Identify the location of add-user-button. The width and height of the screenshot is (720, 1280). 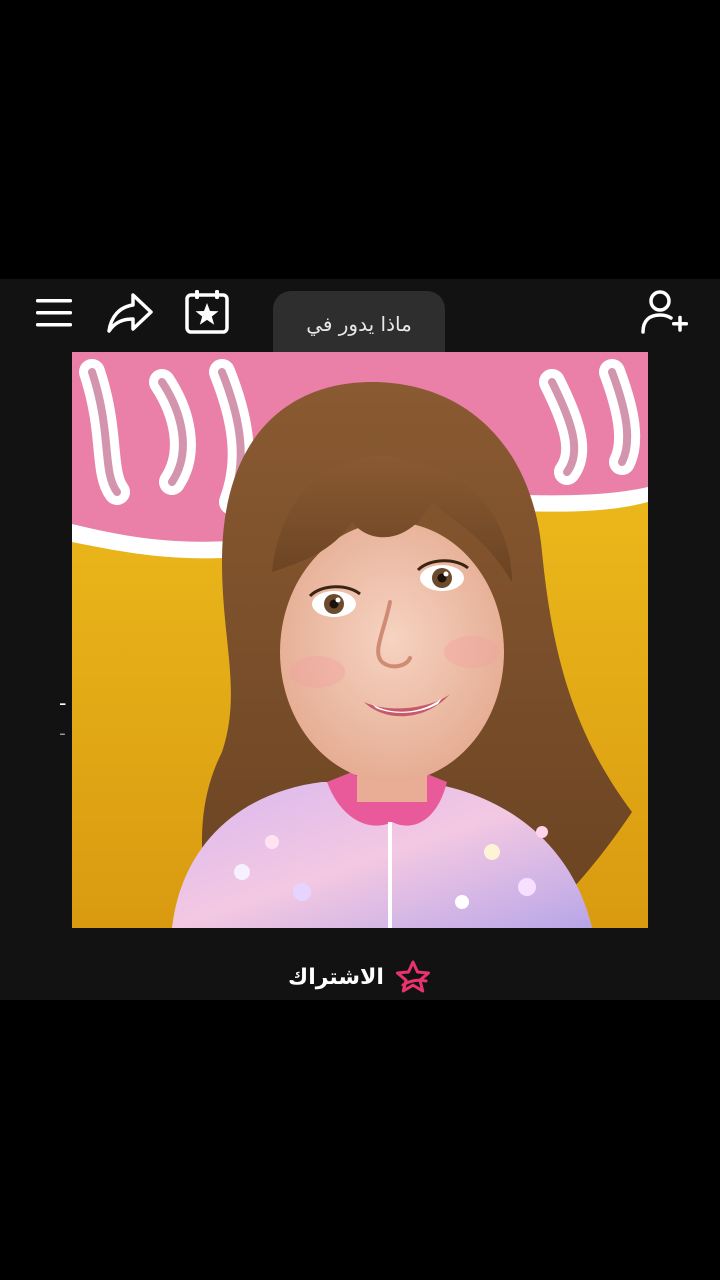
(665, 313).